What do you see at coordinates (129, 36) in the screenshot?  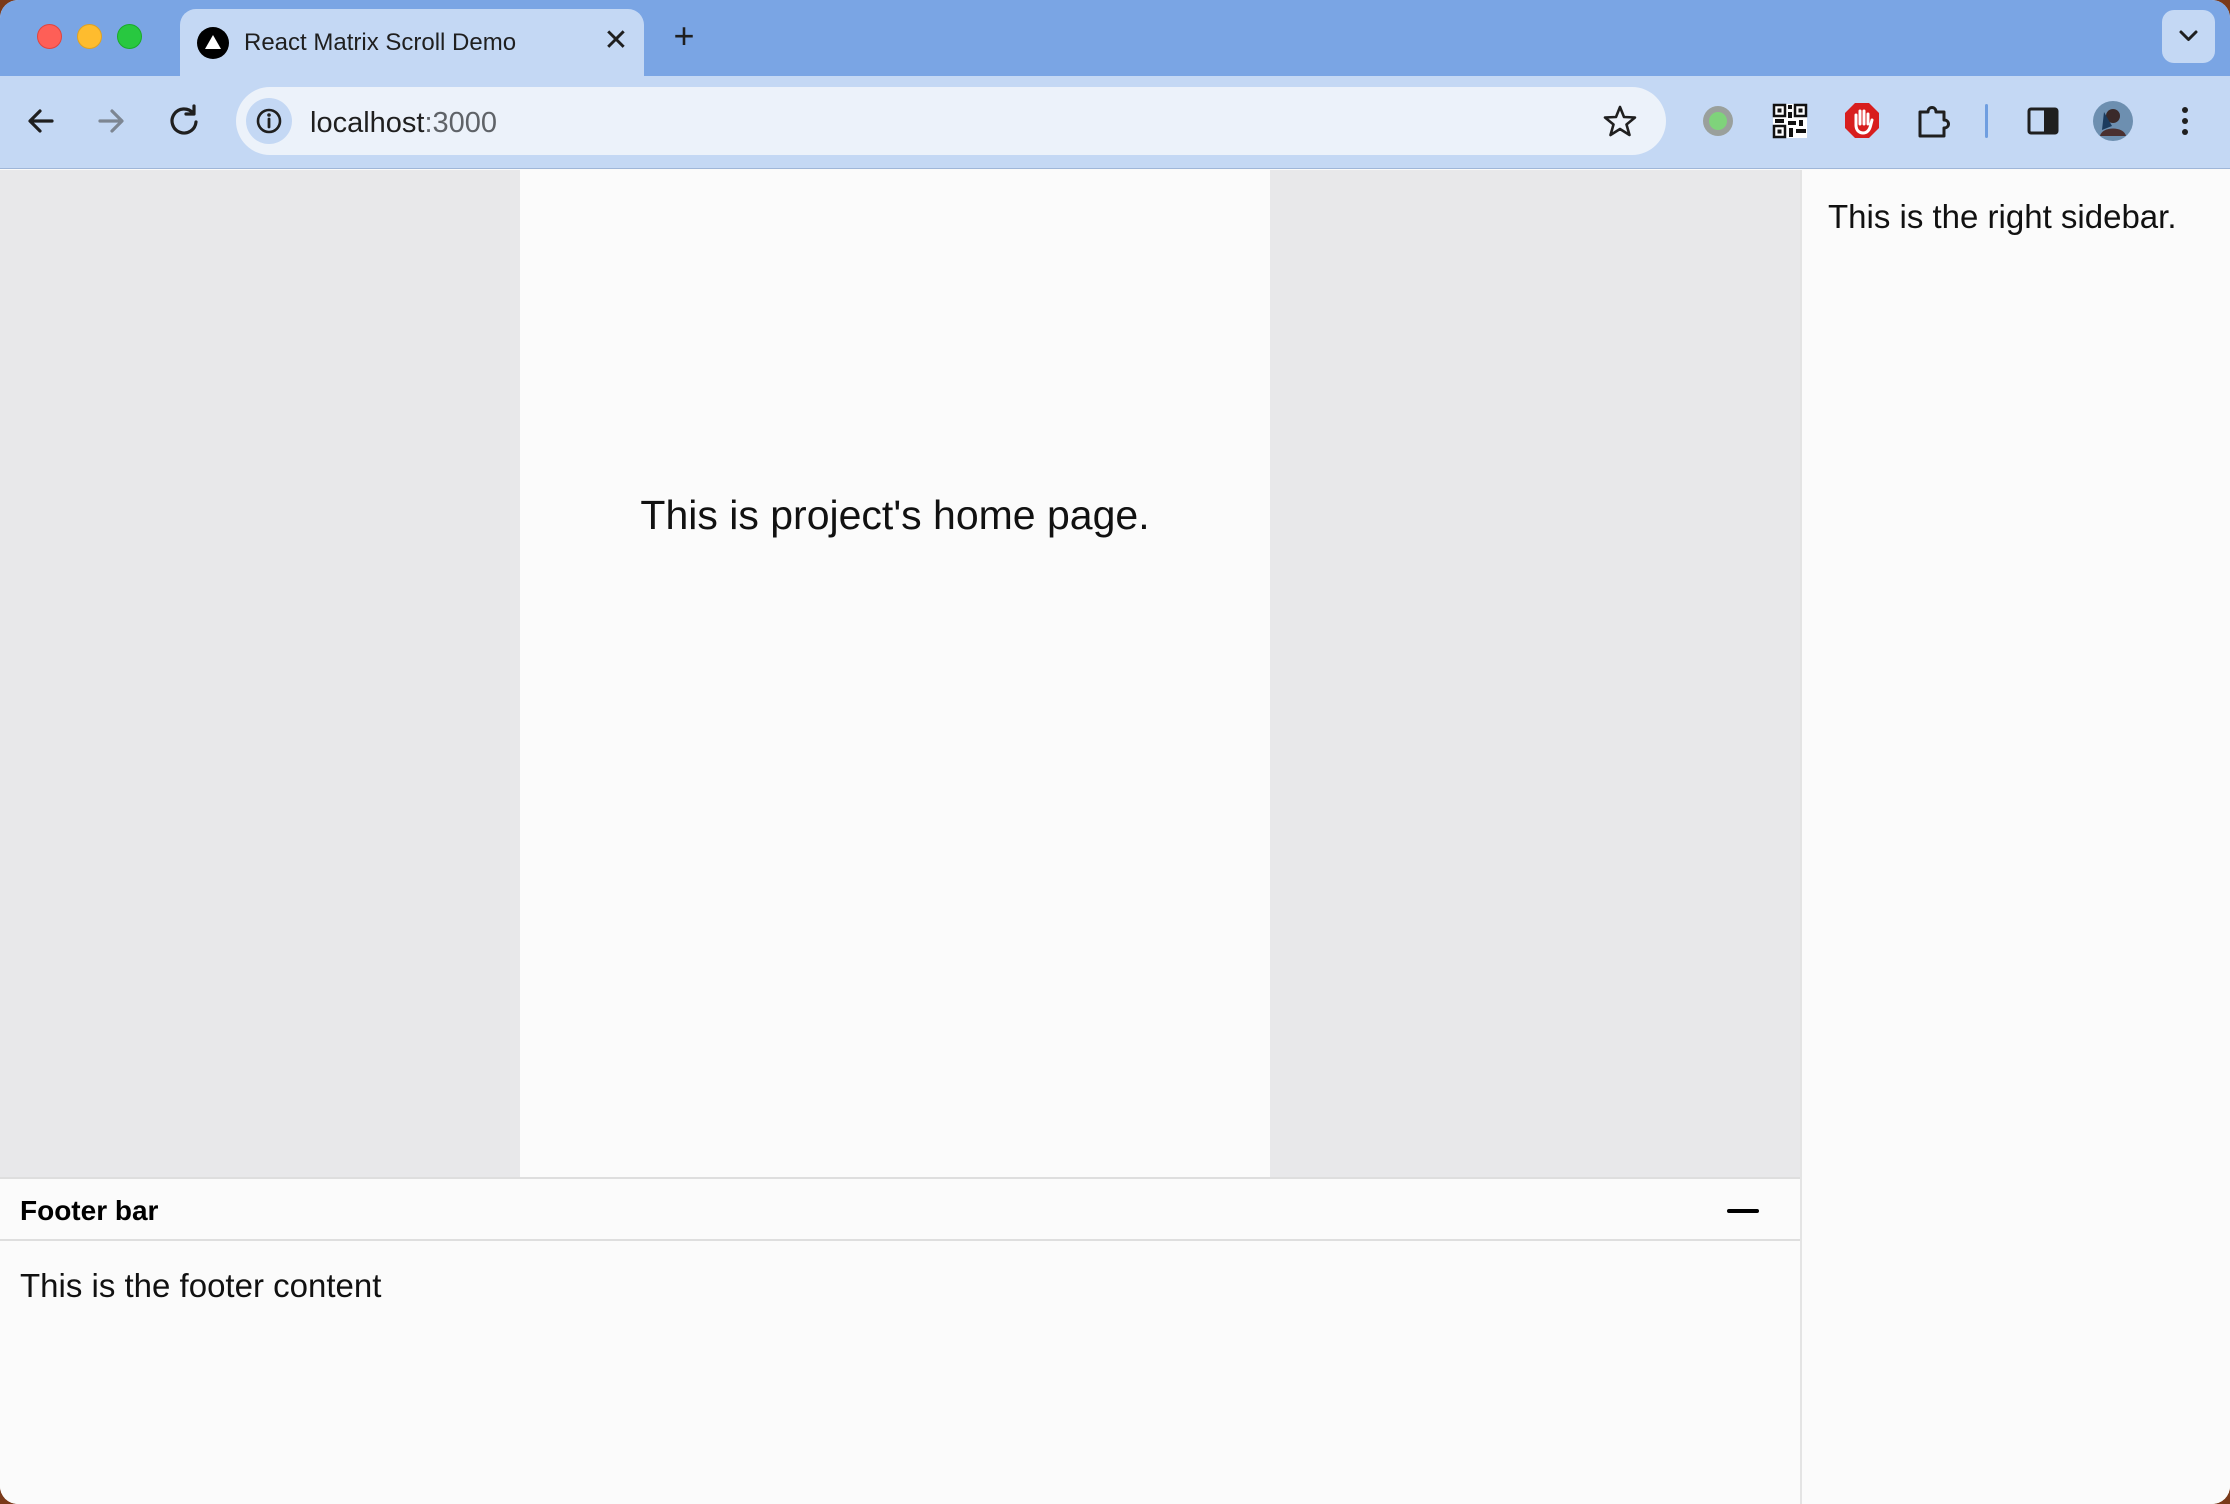 I see `maximize-window-button` at bounding box center [129, 36].